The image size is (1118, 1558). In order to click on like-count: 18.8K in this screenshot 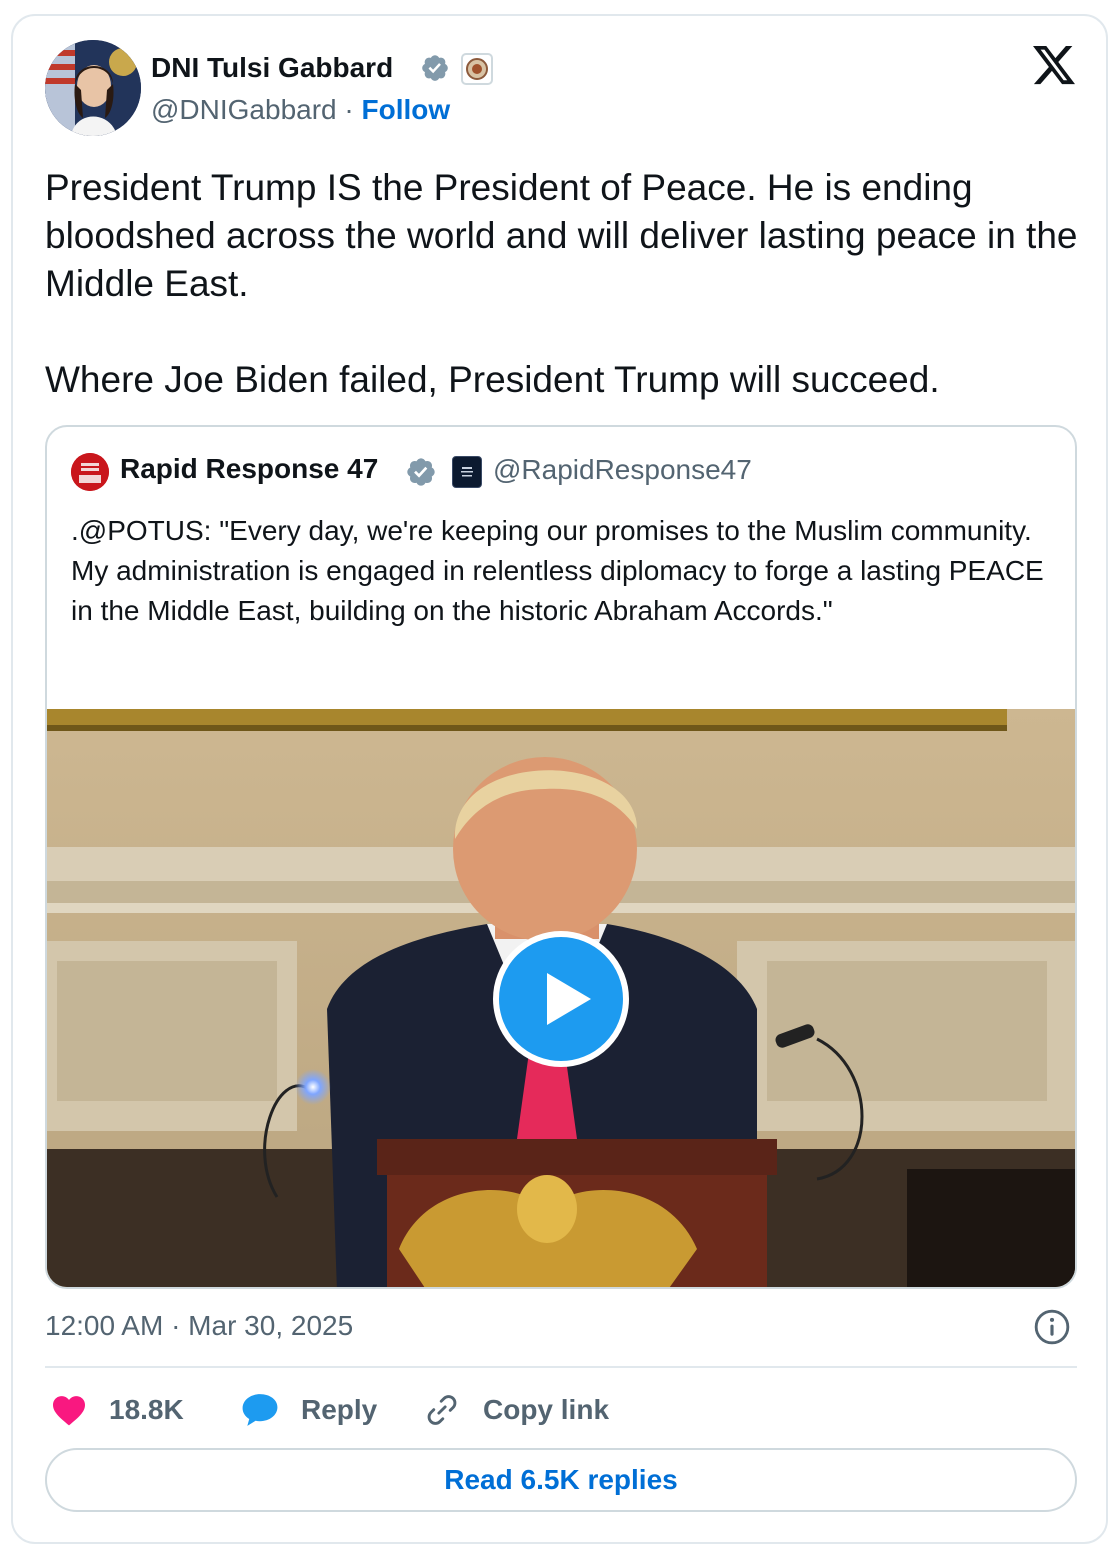, I will do `click(146, 1409)`.